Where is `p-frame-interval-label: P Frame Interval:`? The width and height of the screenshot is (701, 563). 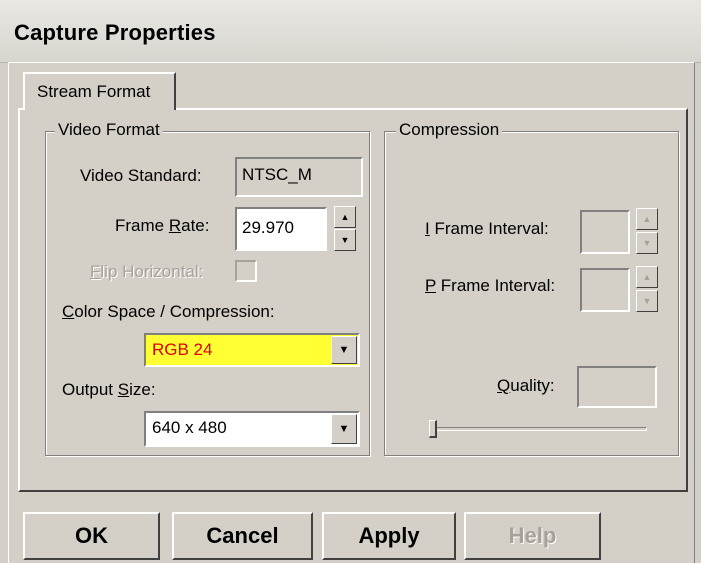
p-frame-interval-label: P Frame Interval: is located at coordinates (490, 285).